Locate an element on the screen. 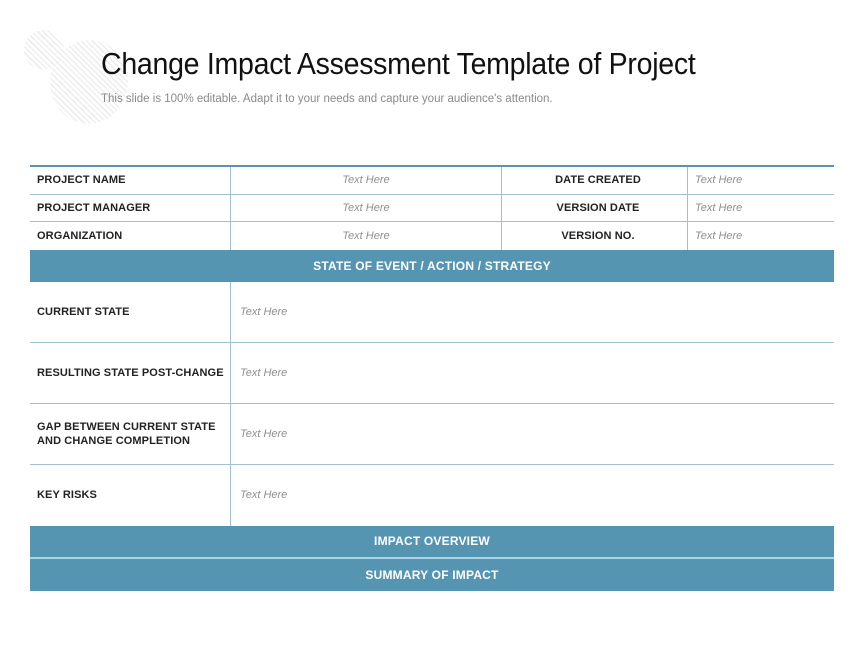 The width and height of the screenshot is (864, 648). state-row-key-risks: KEY RISKS Text Here is located at coordinates (432, 495).